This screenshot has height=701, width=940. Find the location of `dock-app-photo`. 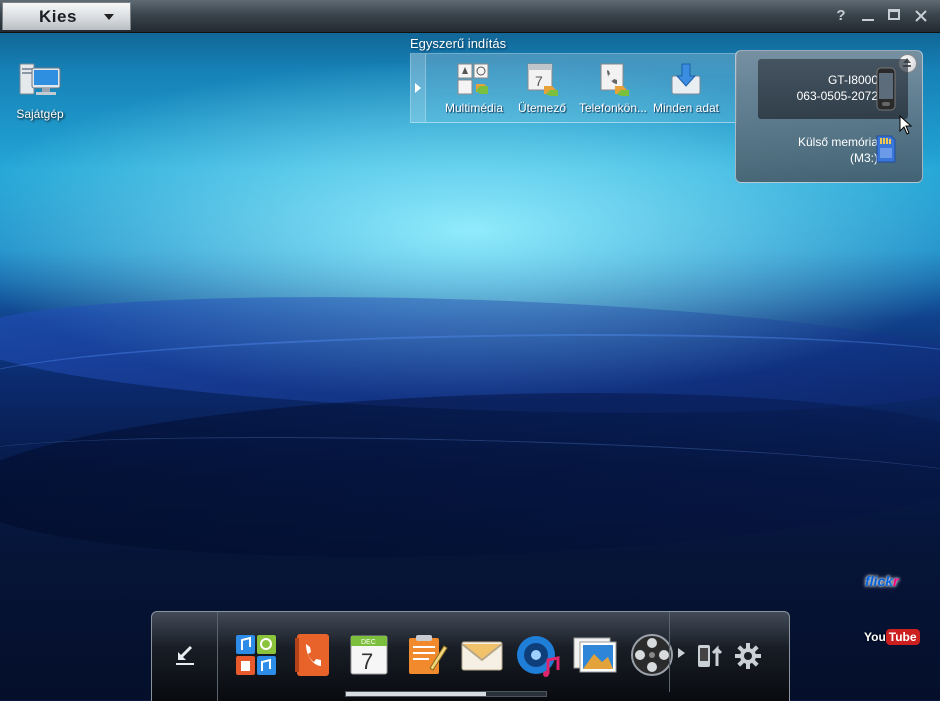

dock-app-photo is located at coordinates (595, 655).